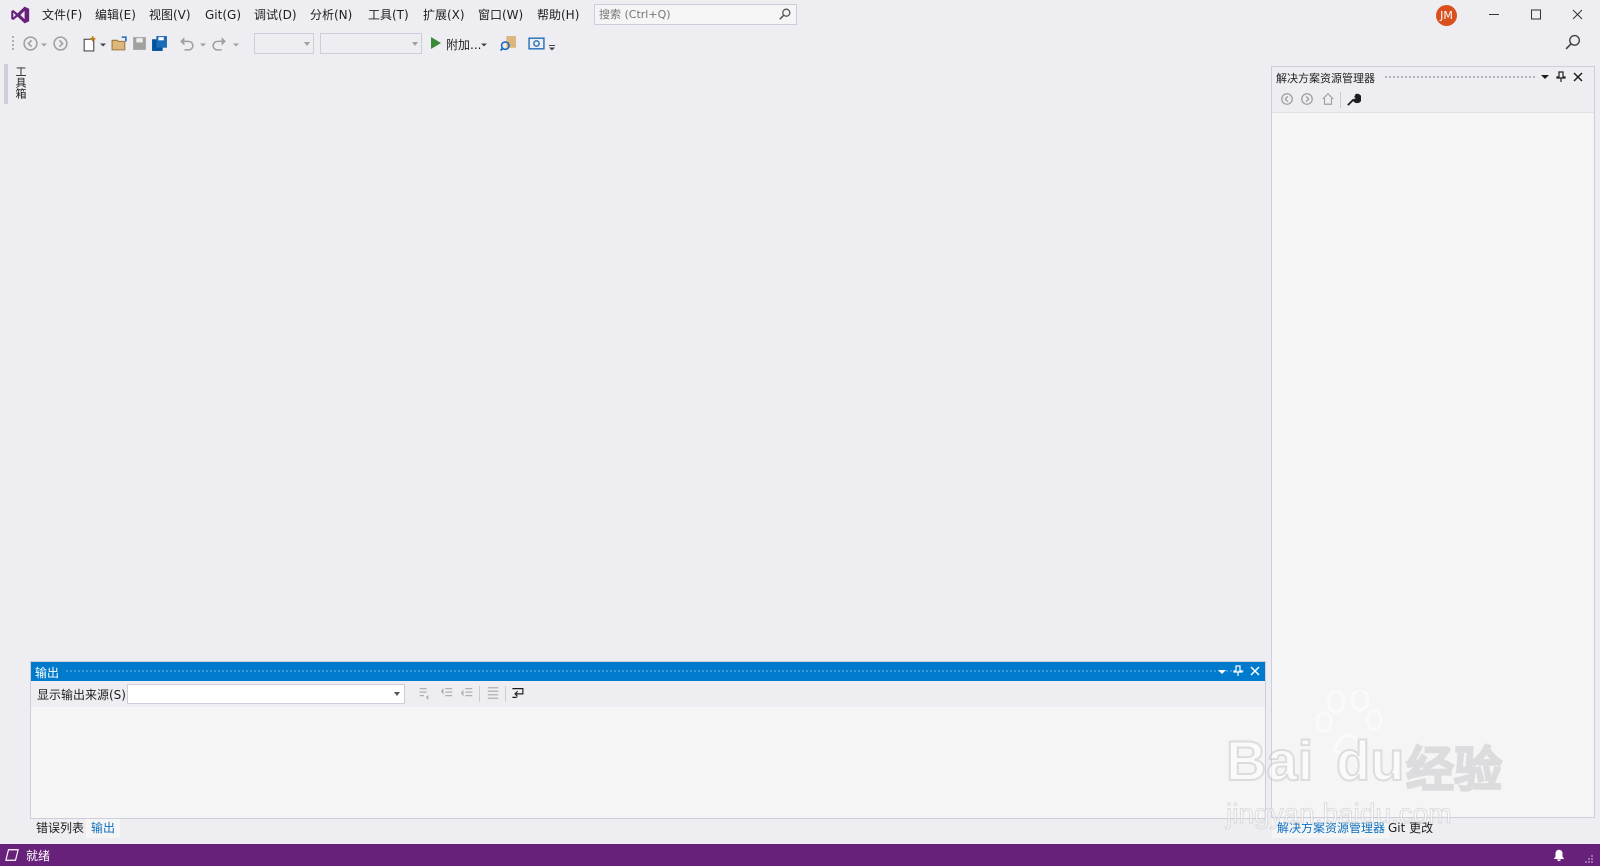  I want to click on menu-window: 窗口(W), so click(500, 15).